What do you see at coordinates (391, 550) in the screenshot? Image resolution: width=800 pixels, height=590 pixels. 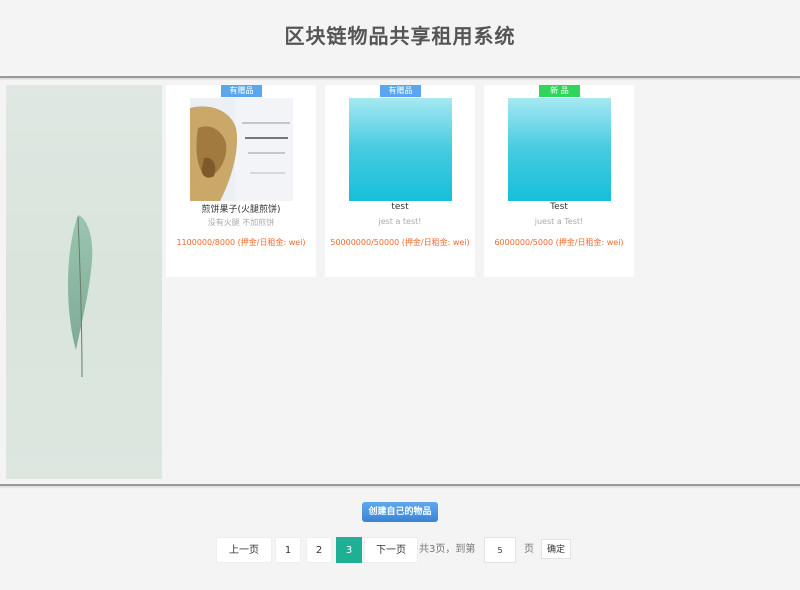 I see `next-page-button: 下一页` at bounding box center [391, 550].